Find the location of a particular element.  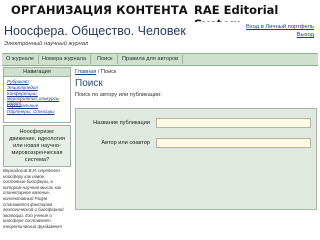

navigation-heading: Навигация is located at coordinates (37, 72).